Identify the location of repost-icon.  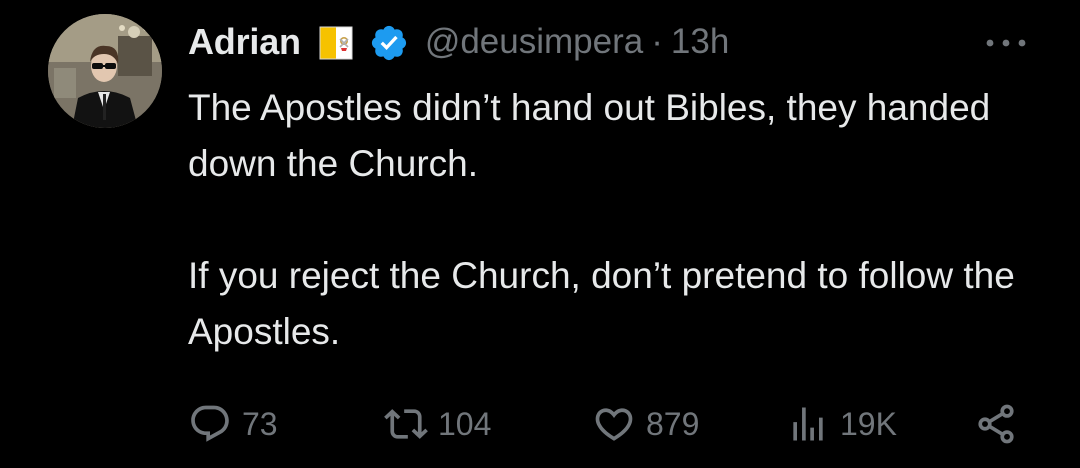
(406, 424).